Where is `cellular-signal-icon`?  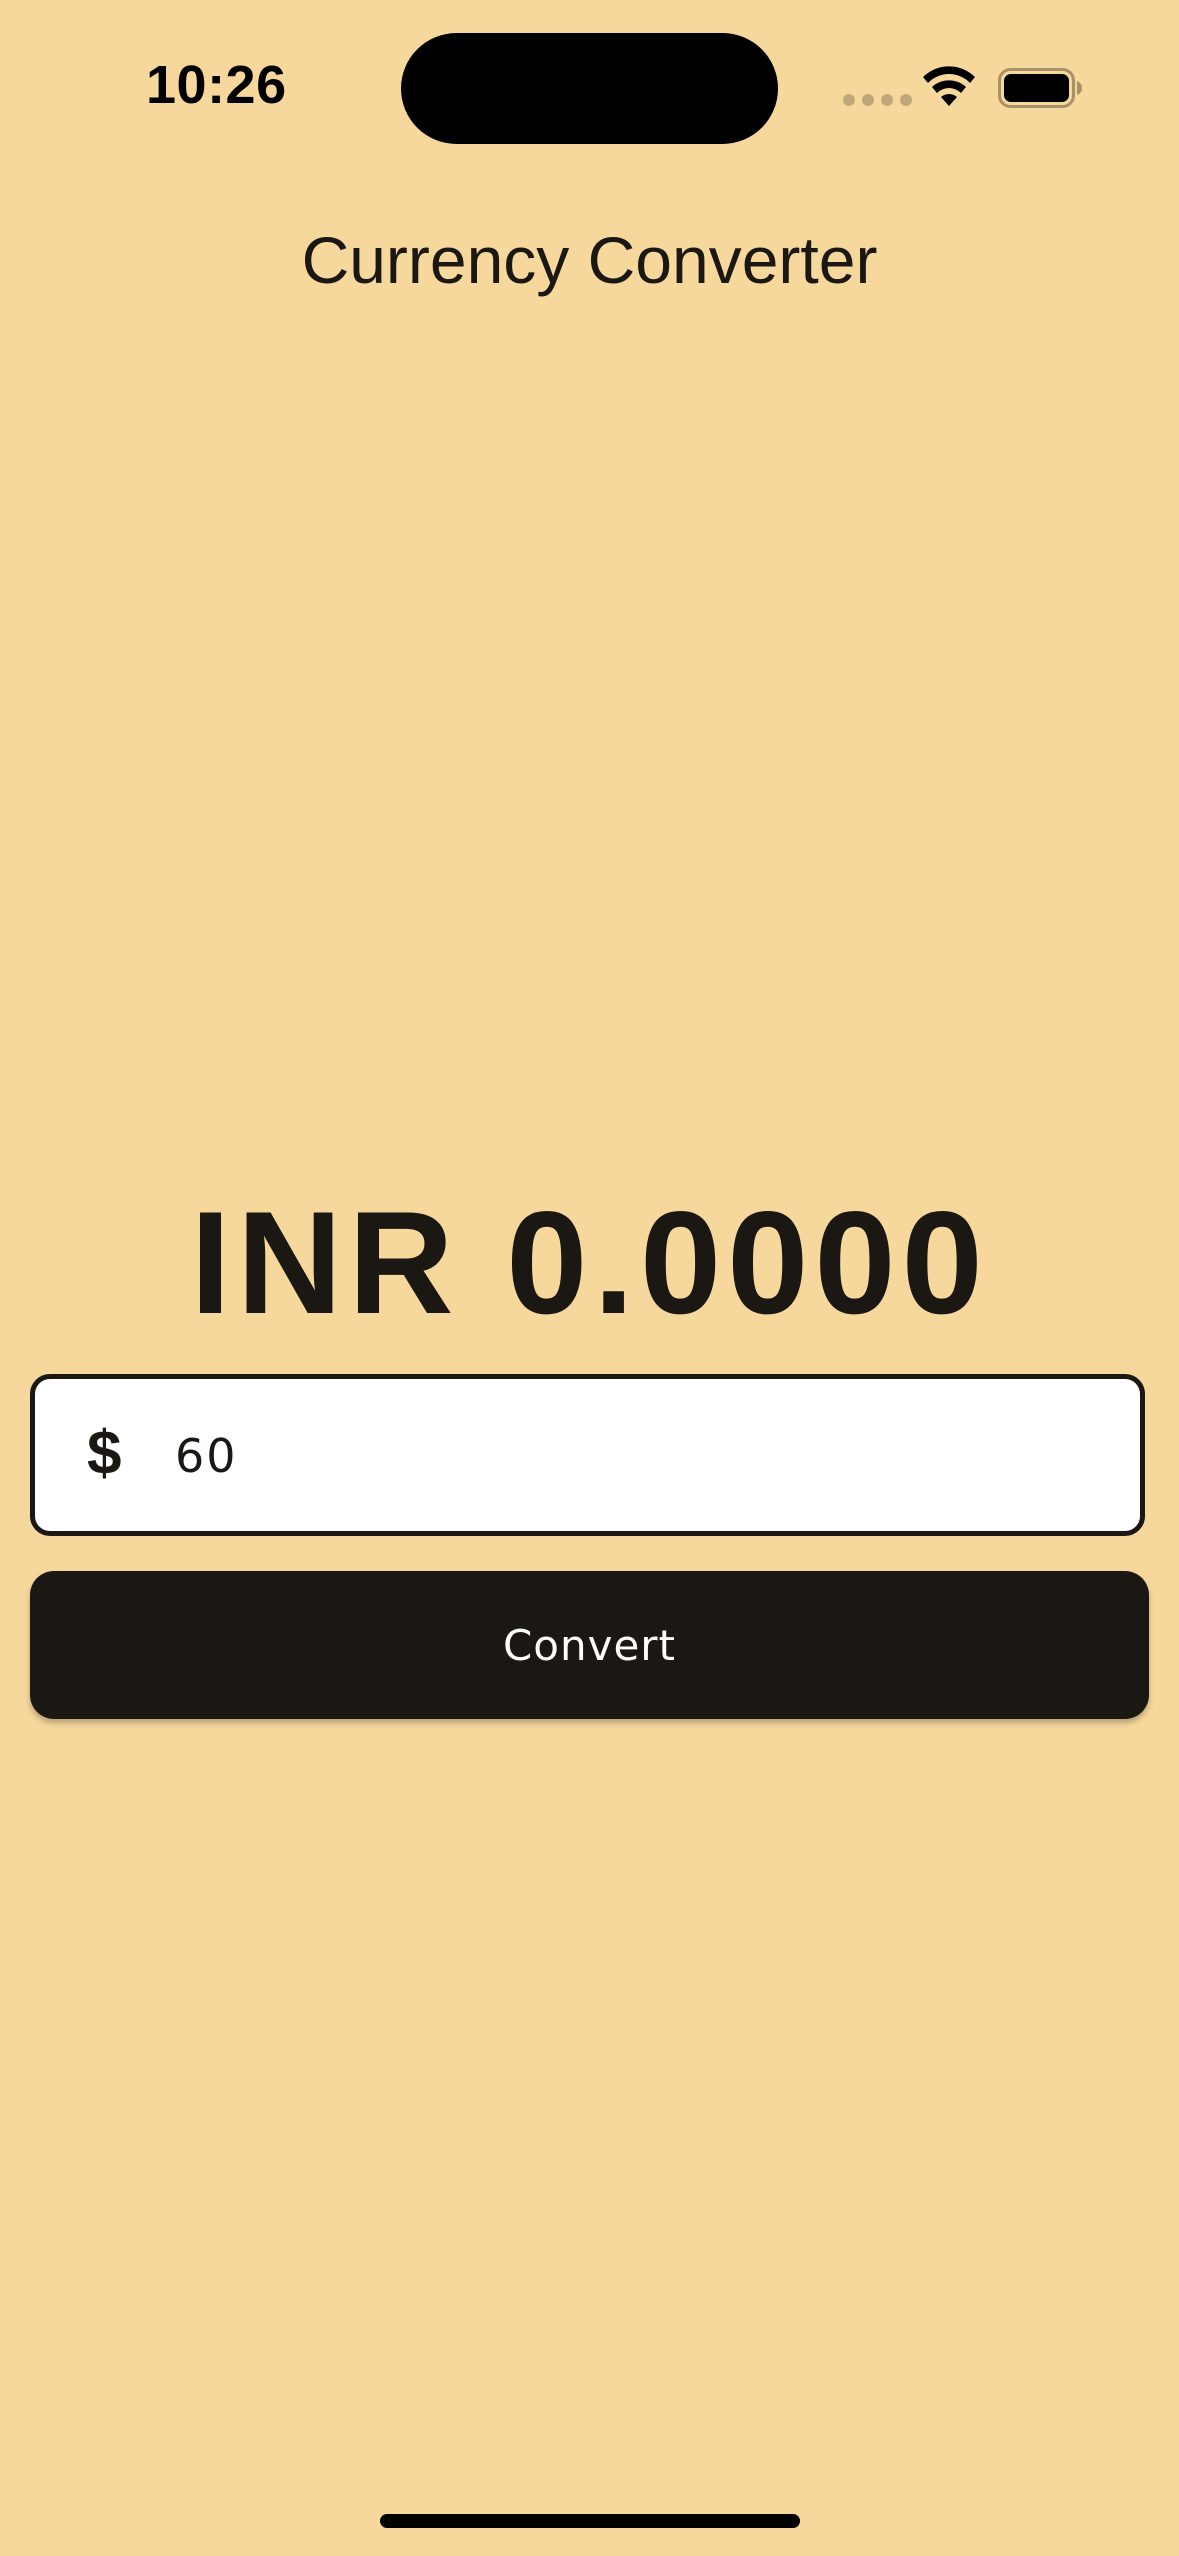 cellular-signal-icon is located at coordinates (877, 100).